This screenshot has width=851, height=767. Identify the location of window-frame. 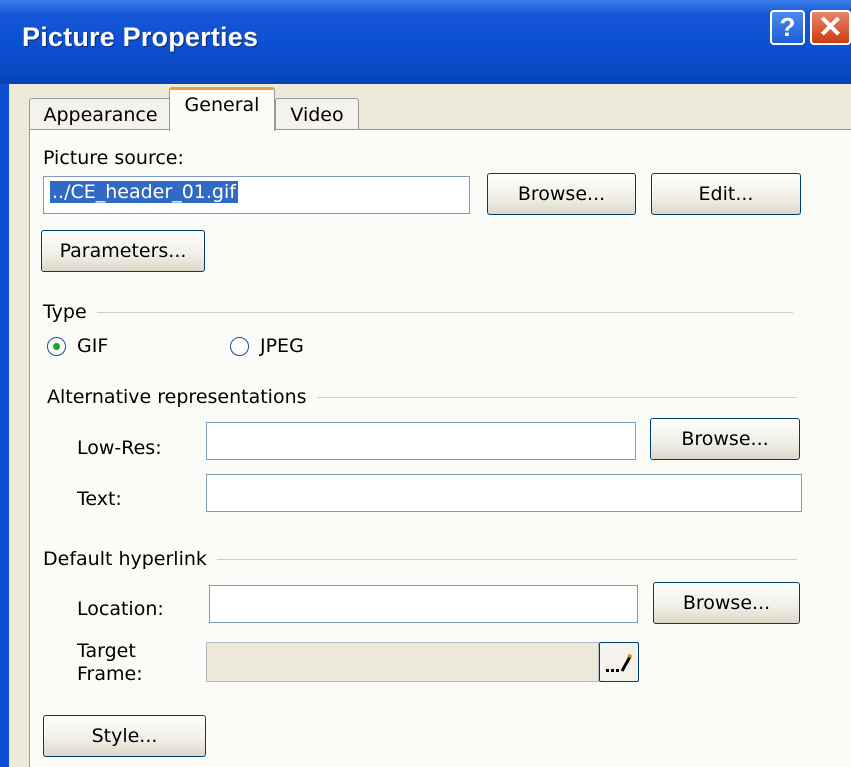
(4, 425).